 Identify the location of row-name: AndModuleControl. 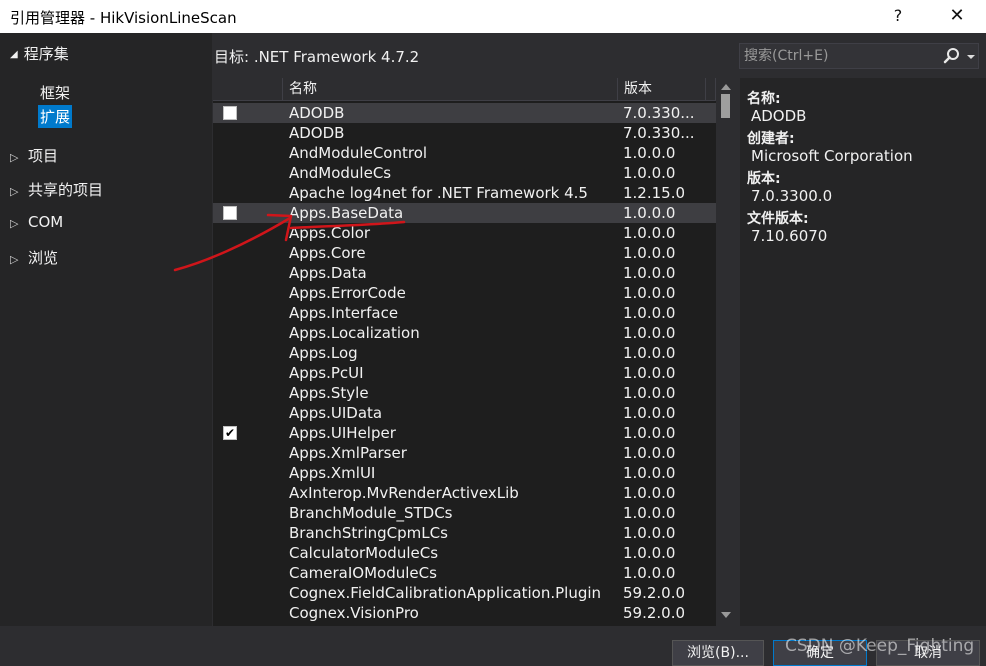
(358, 153).